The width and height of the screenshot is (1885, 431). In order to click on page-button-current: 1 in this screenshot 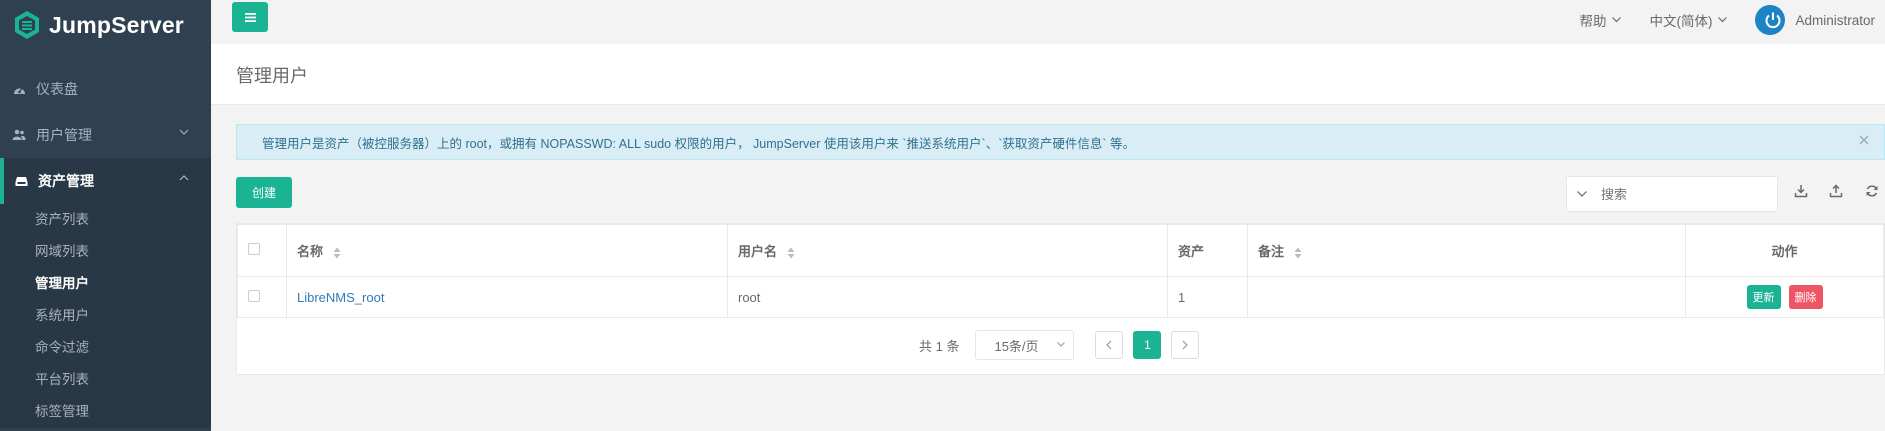, I will do `click(1147, 345)`.